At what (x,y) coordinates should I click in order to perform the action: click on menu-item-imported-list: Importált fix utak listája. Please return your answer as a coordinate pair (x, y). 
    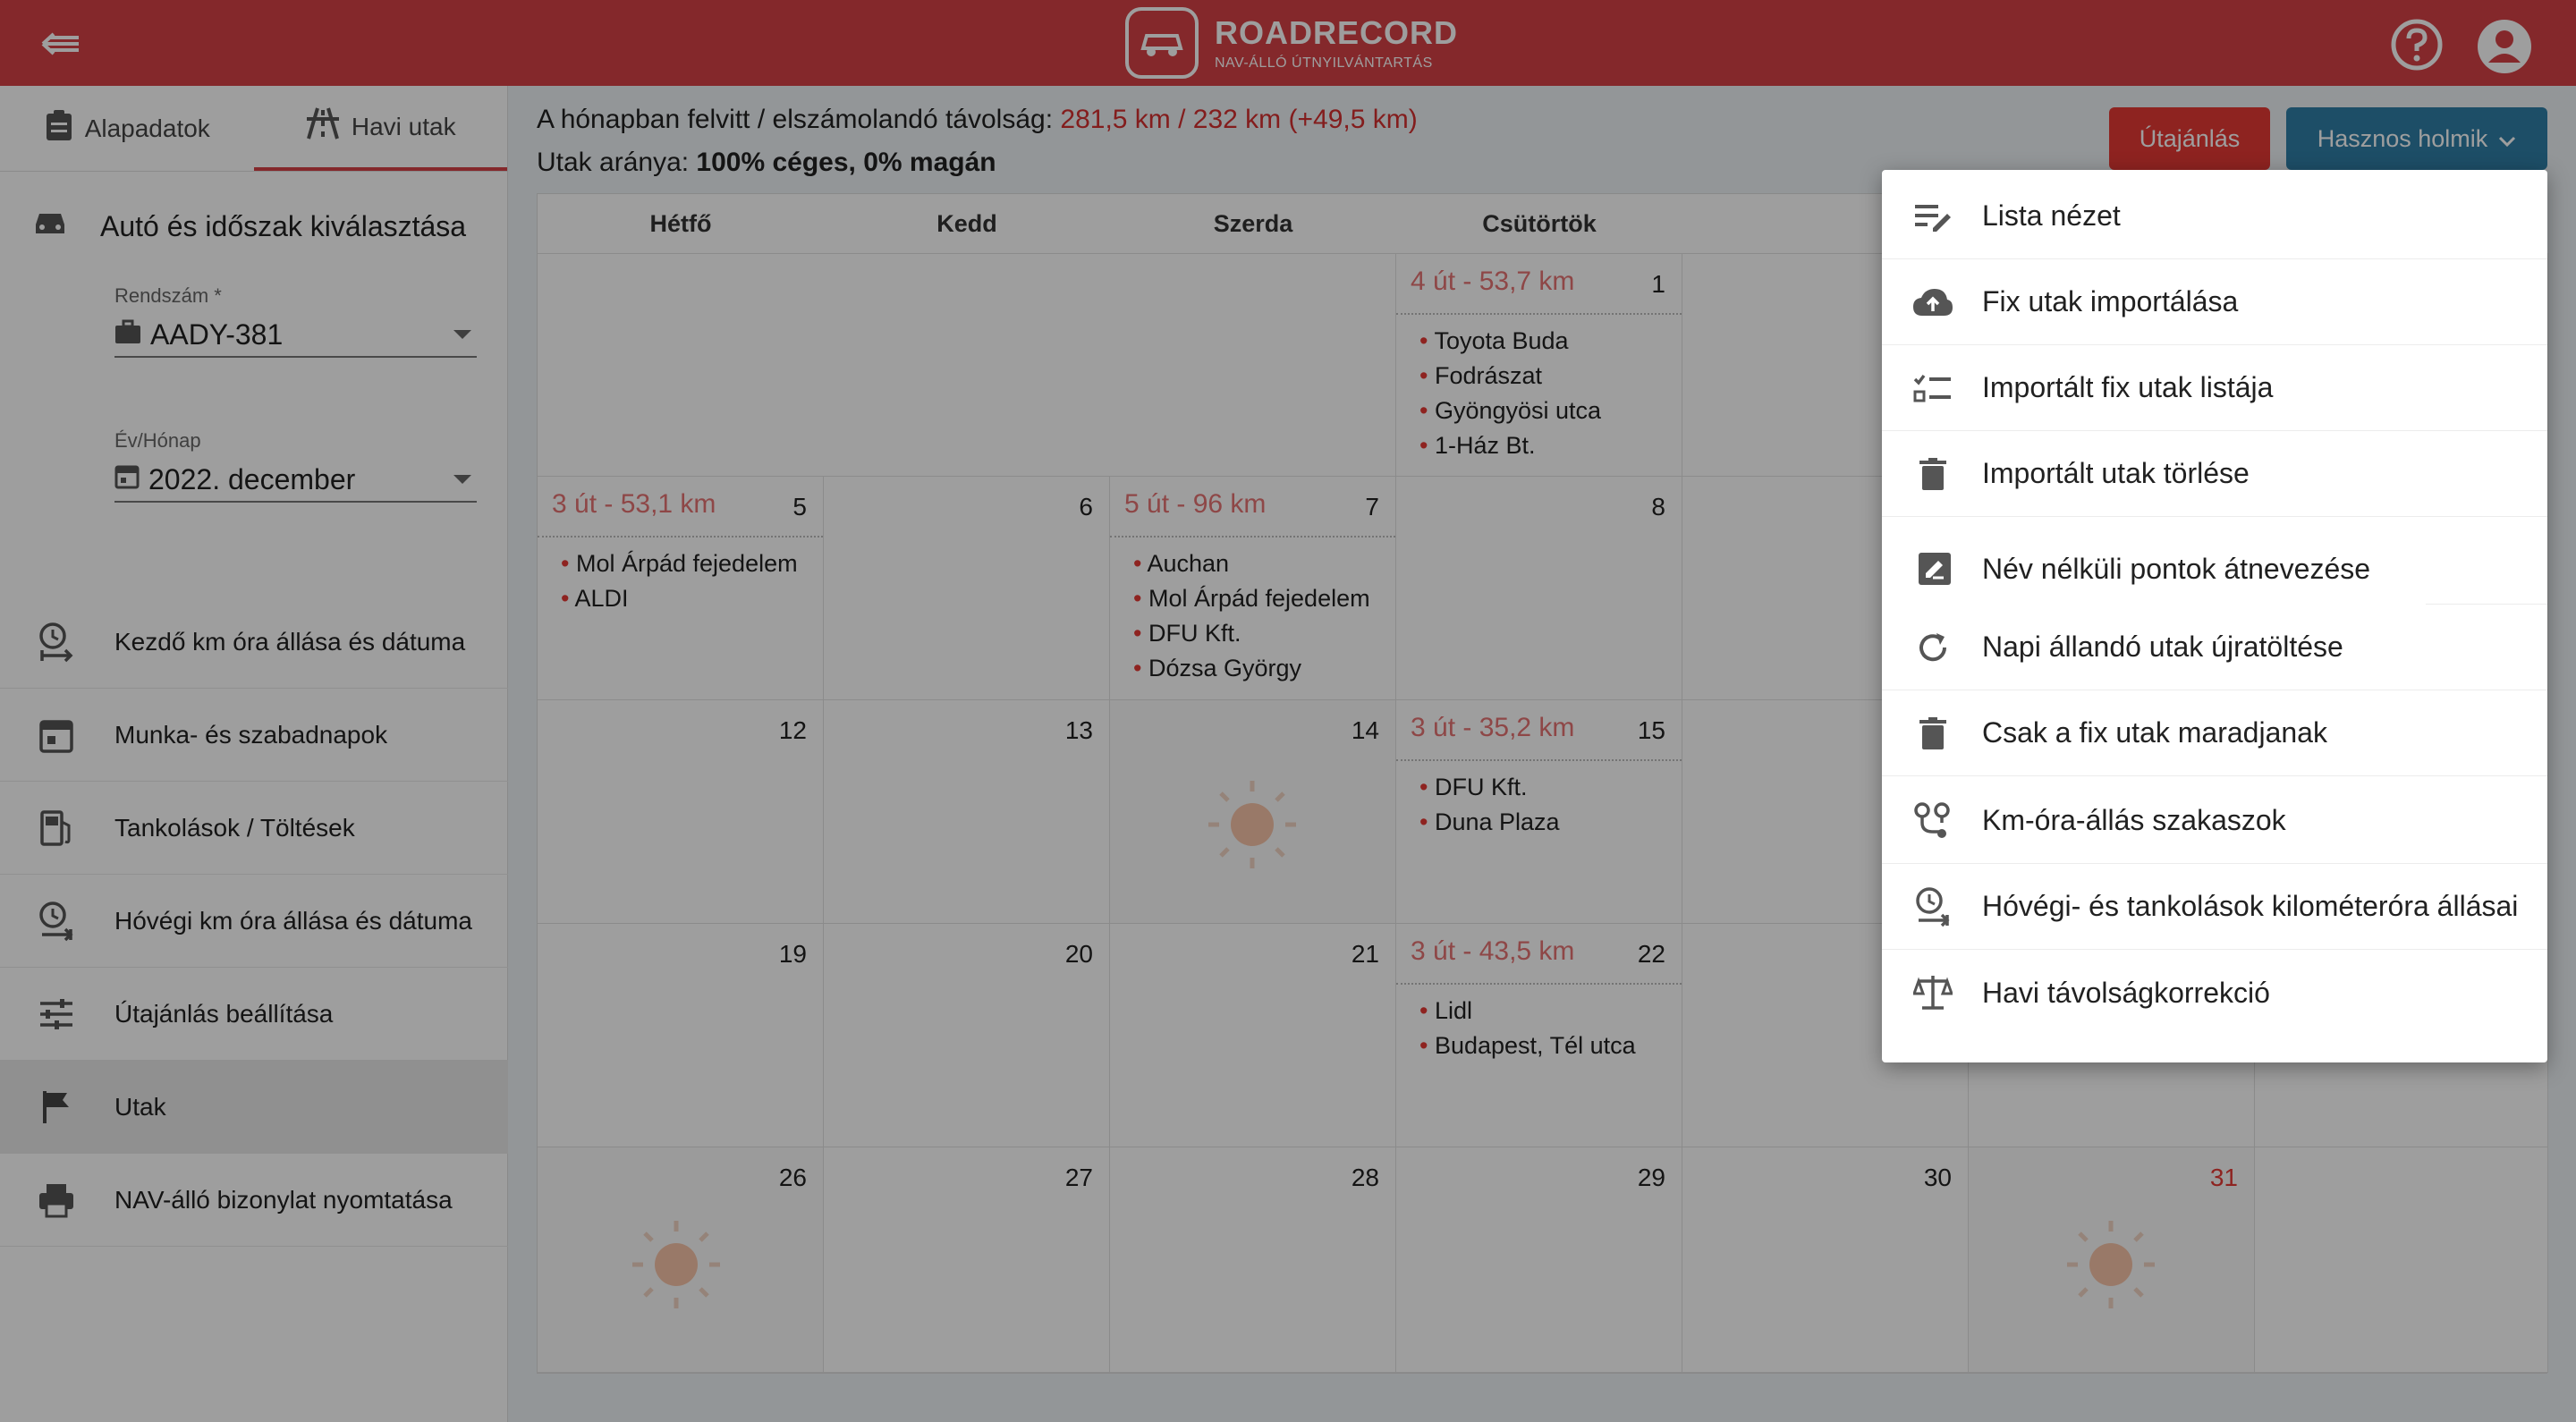
    Looking at the image, I should click on (2214, 388).